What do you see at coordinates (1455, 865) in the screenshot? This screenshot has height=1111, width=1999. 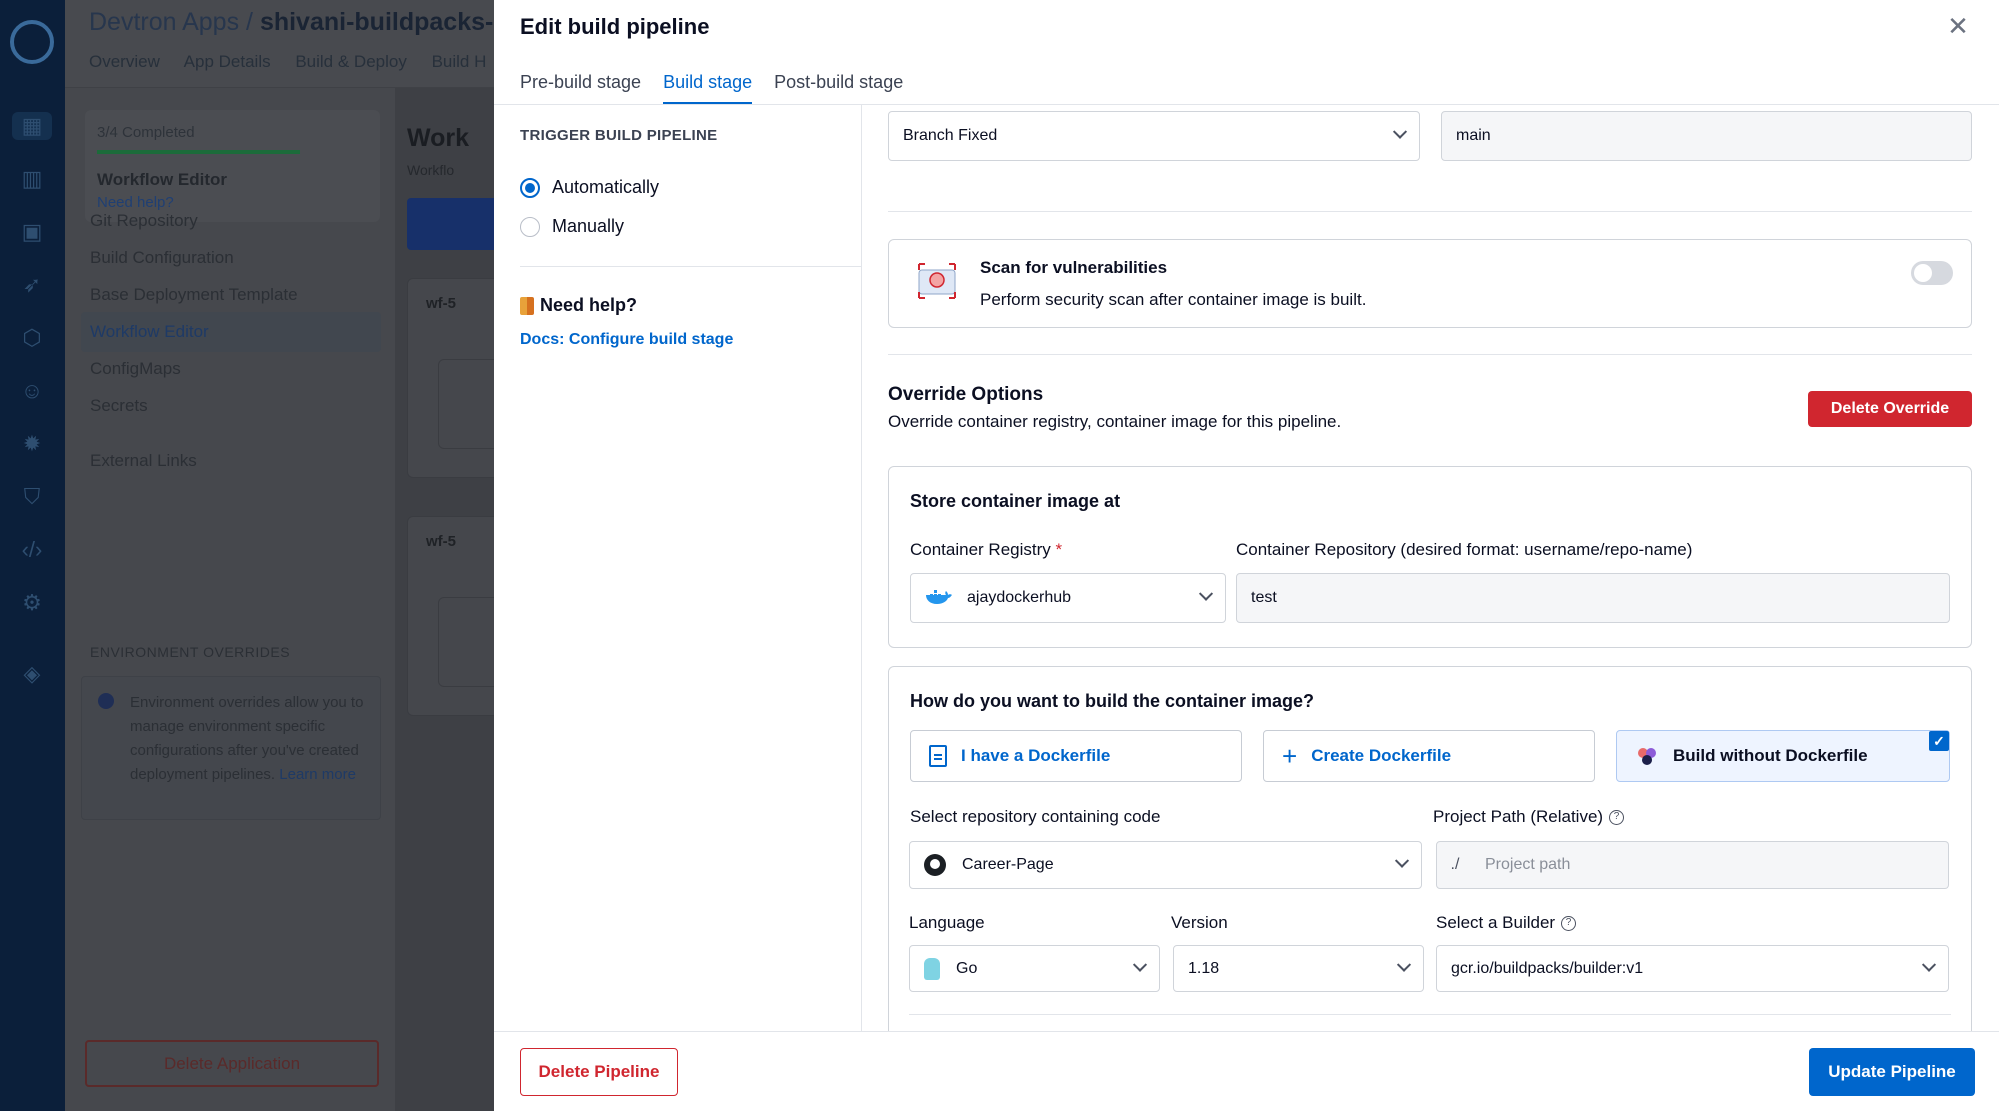 I see `project-path-prefix: ./` at bounding box center [1455, 865].